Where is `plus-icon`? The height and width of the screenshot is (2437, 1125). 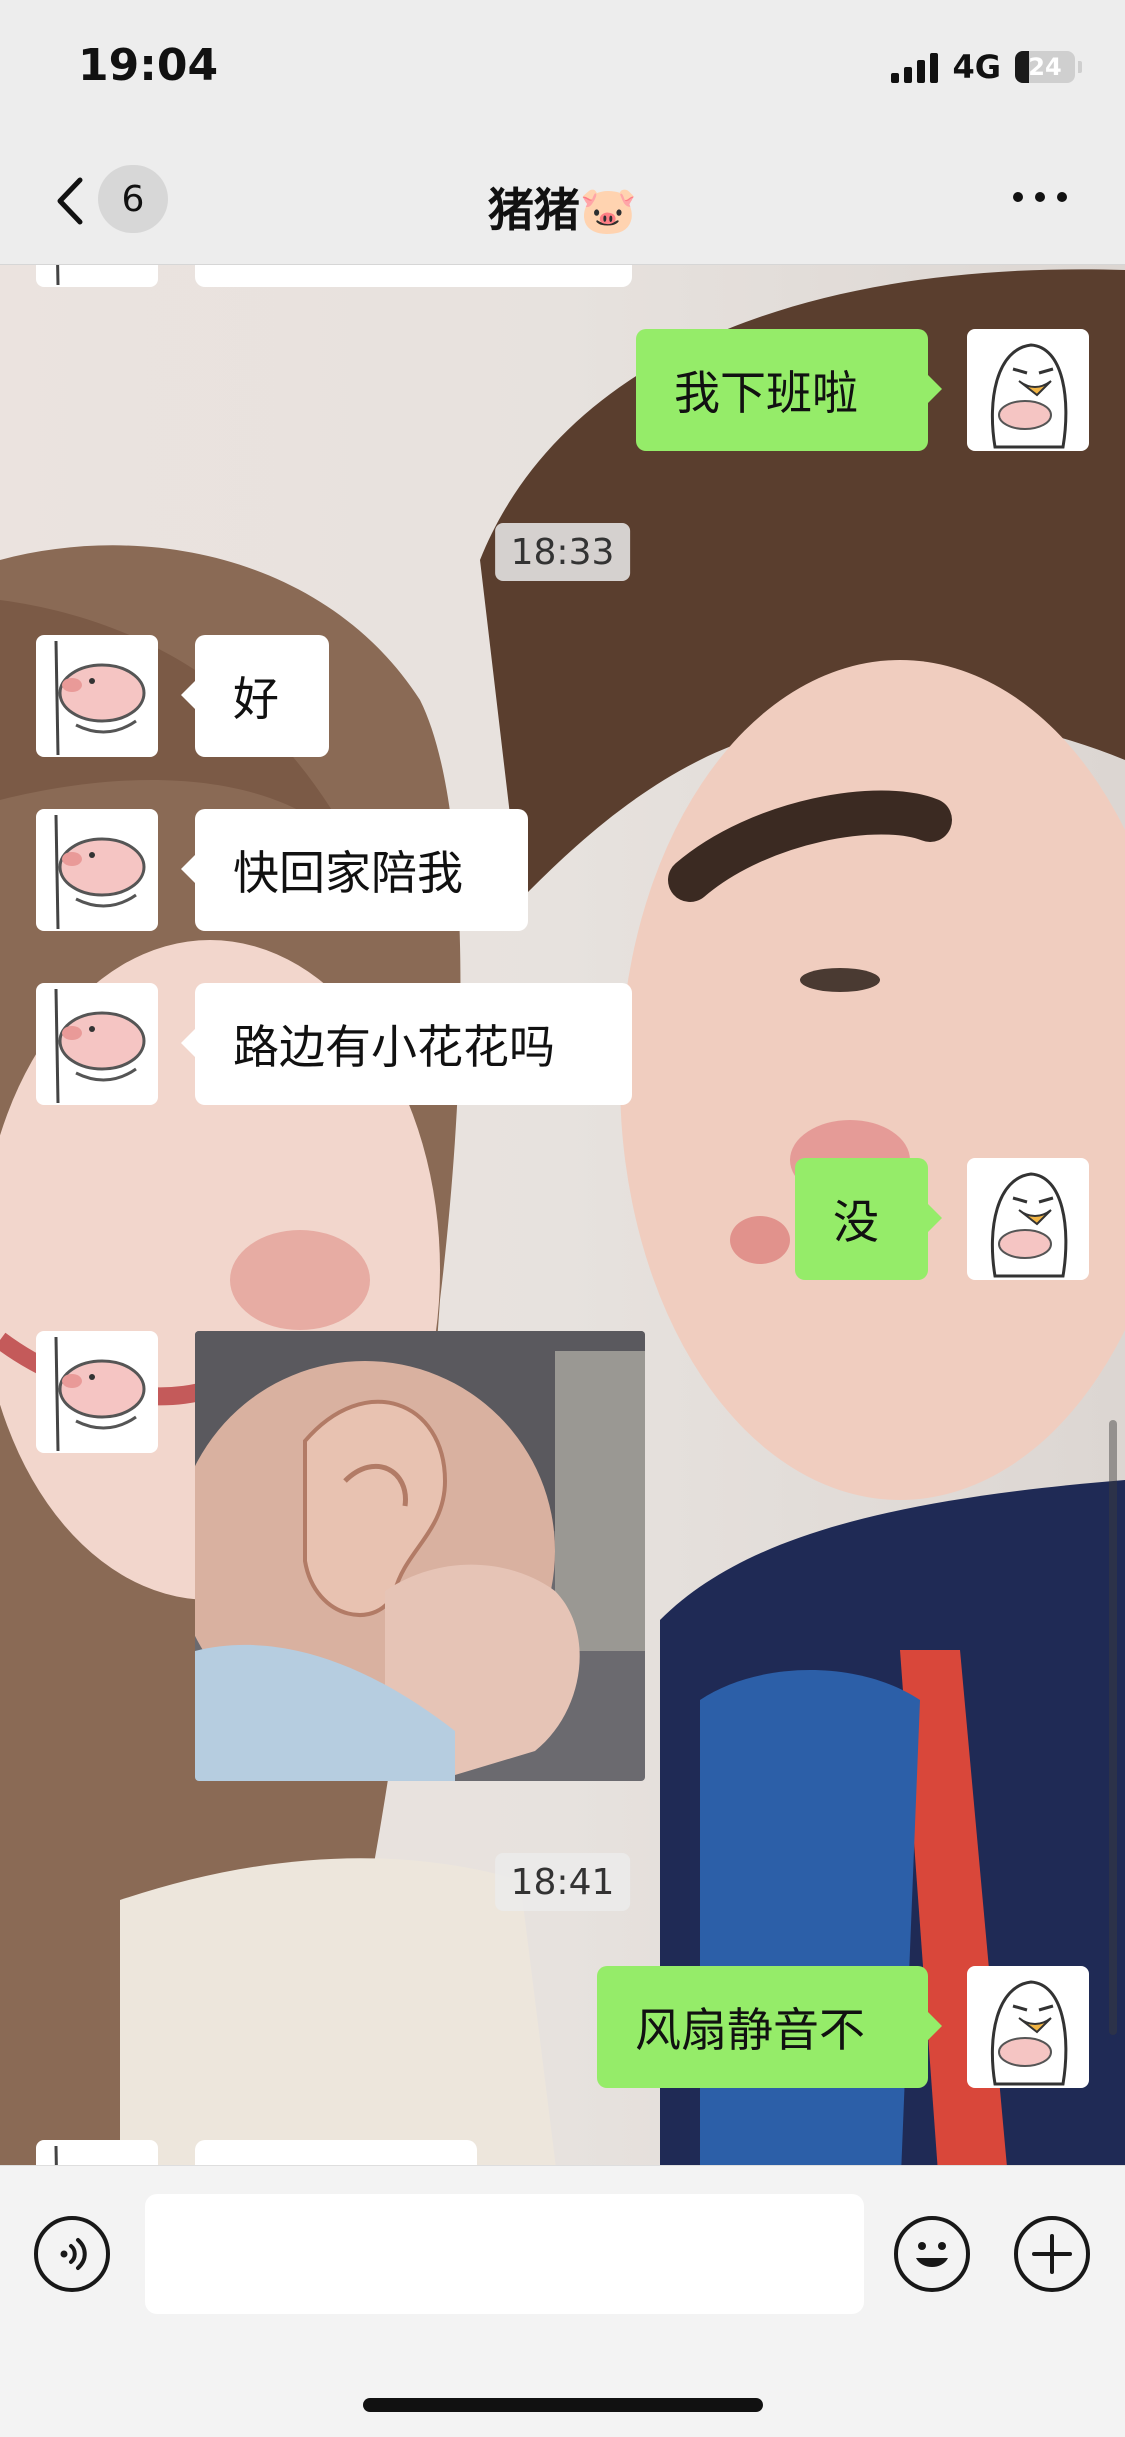 plus-icon is located at coordinates (1052, 2254).